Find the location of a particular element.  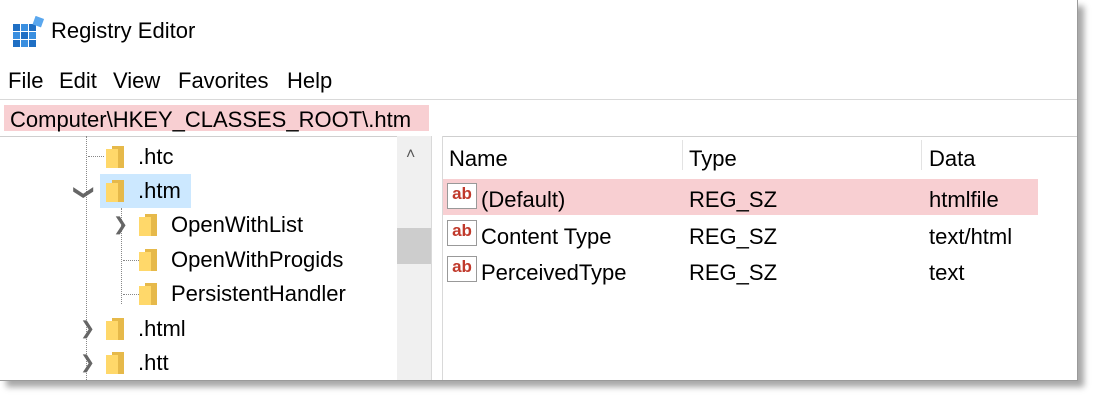

tree-item-openwithlist: ❯ OpenWithList is located at coordinates (198, 225).